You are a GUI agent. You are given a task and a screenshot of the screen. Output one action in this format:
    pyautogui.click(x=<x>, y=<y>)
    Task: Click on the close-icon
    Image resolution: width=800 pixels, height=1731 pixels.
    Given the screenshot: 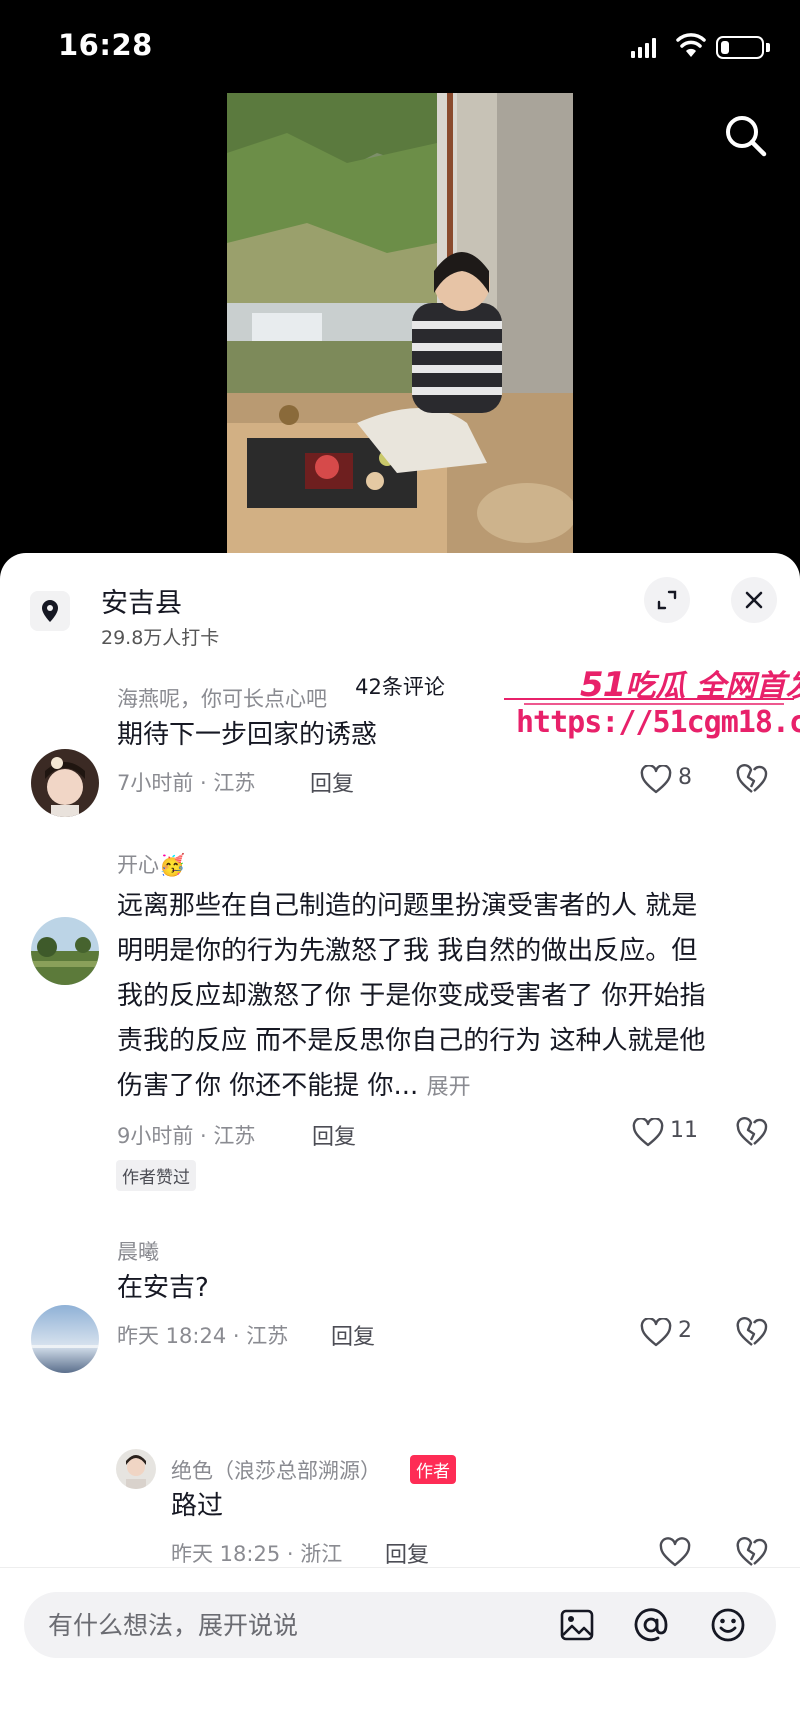 What is the action you would take?
    pyautogui.click(x=754, y=600)
    